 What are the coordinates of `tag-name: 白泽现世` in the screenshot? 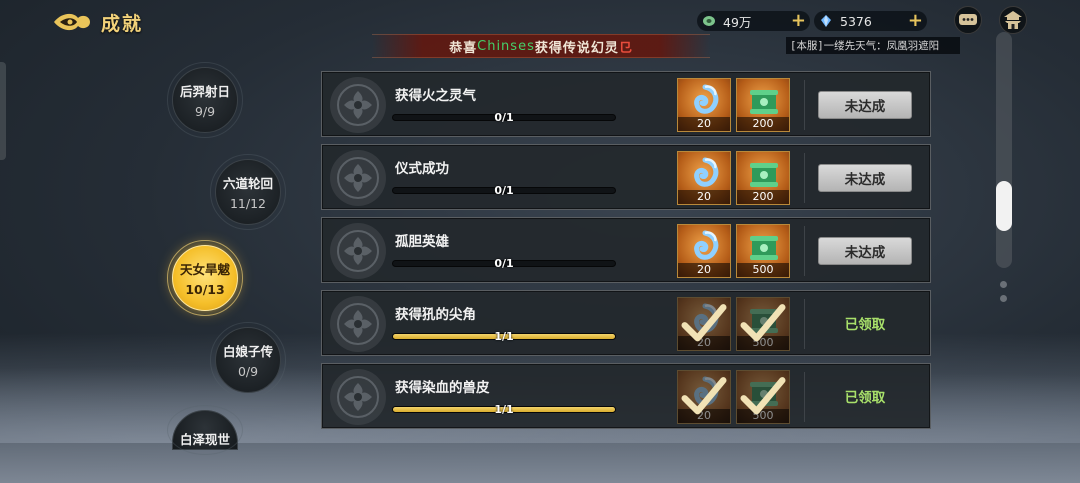 It's located at (204, 439).